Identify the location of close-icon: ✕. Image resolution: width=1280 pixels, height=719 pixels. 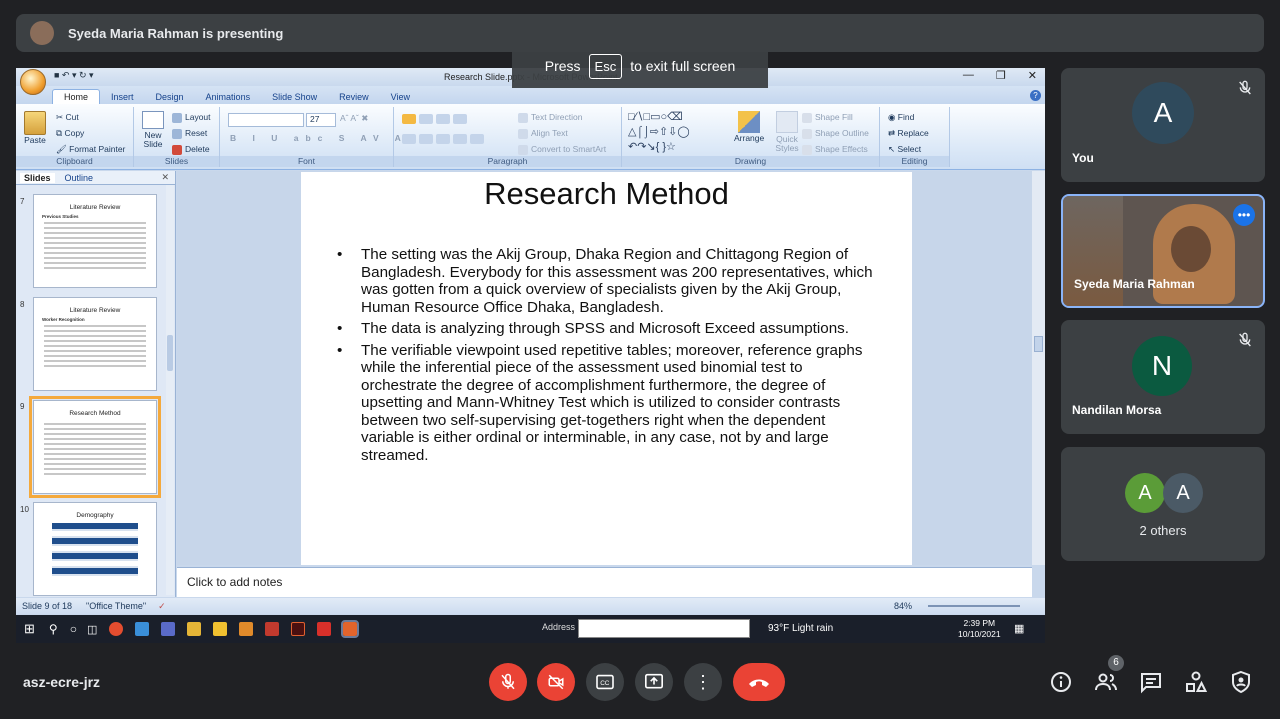
(1032, 75).